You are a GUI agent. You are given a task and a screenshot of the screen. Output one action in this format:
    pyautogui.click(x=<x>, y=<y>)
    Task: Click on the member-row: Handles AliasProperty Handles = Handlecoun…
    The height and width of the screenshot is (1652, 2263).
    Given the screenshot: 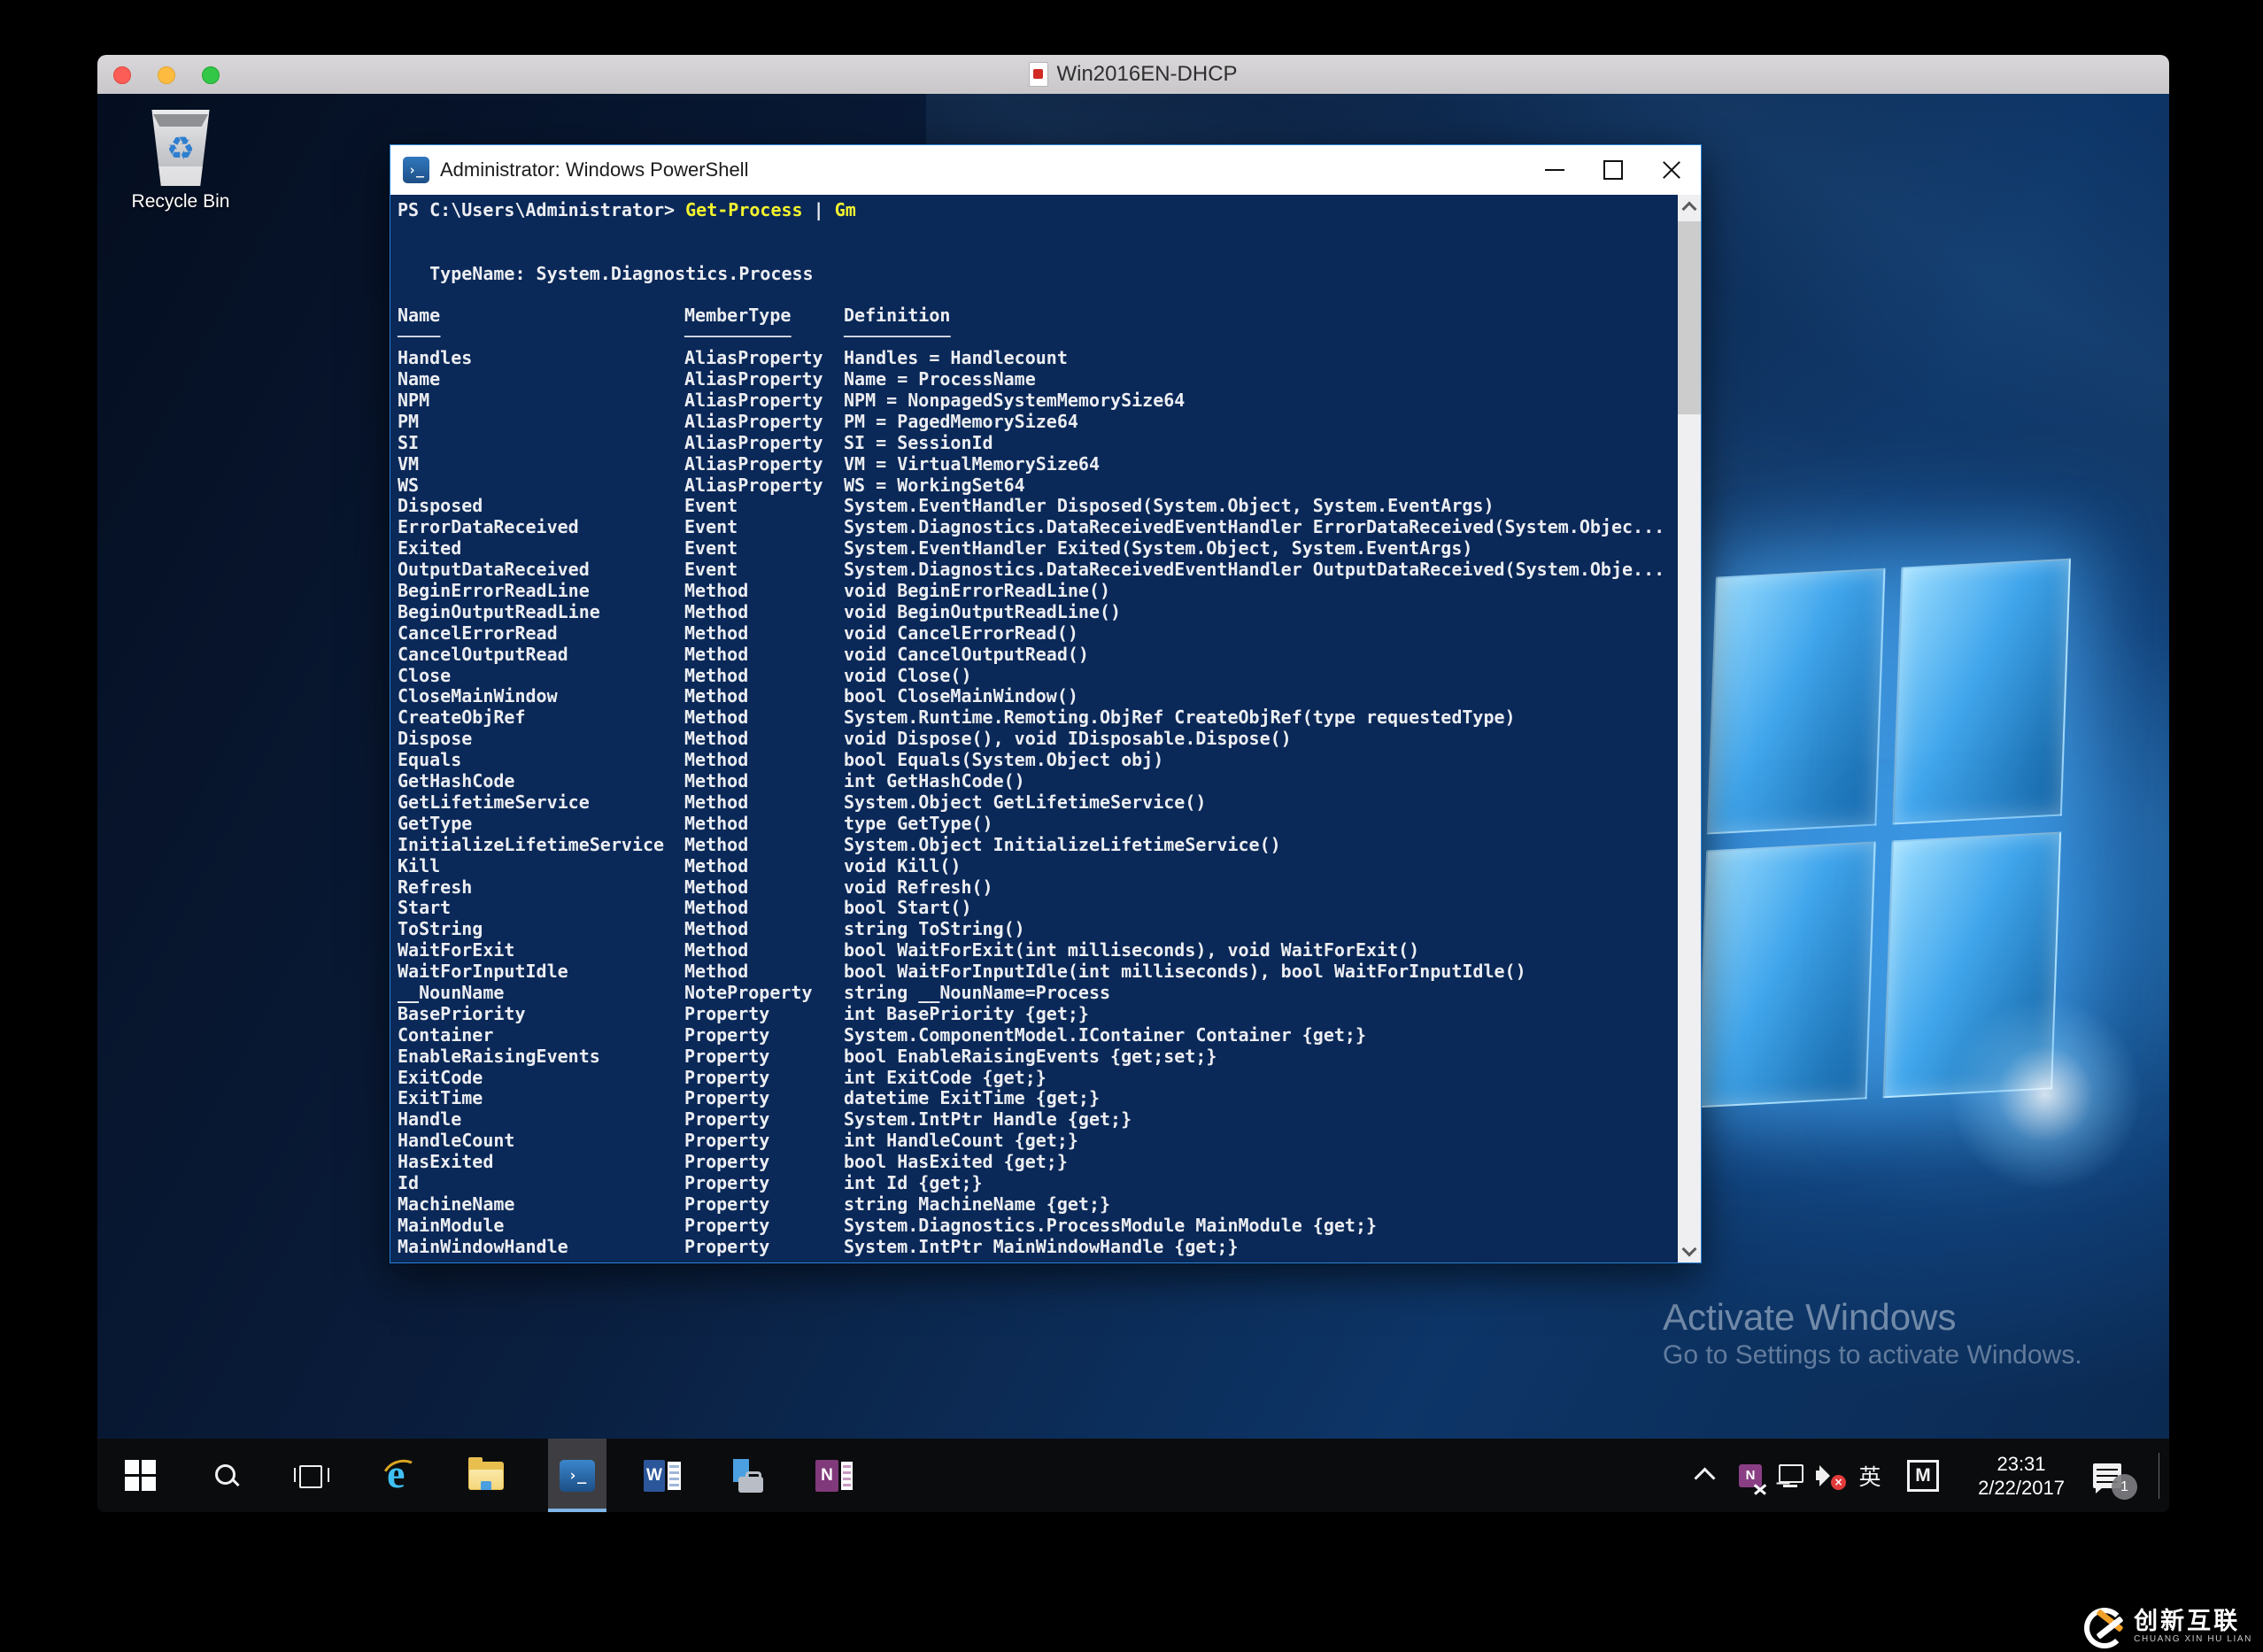 What is the action you would take?
    pyautogui.click(x=733, y=358)
    